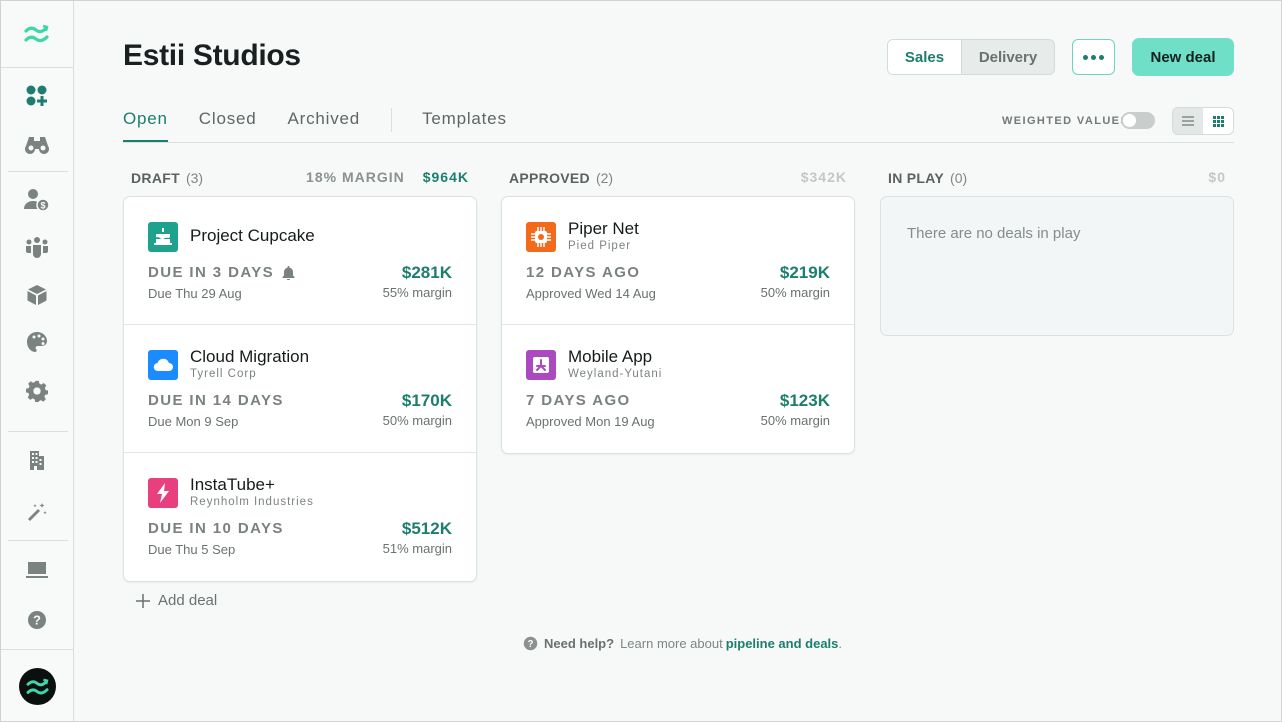  What do you see at coordinates (232, 484) in the screenshot?
I see `deal-name: InstaTube+` at bounding box center [232, 484].